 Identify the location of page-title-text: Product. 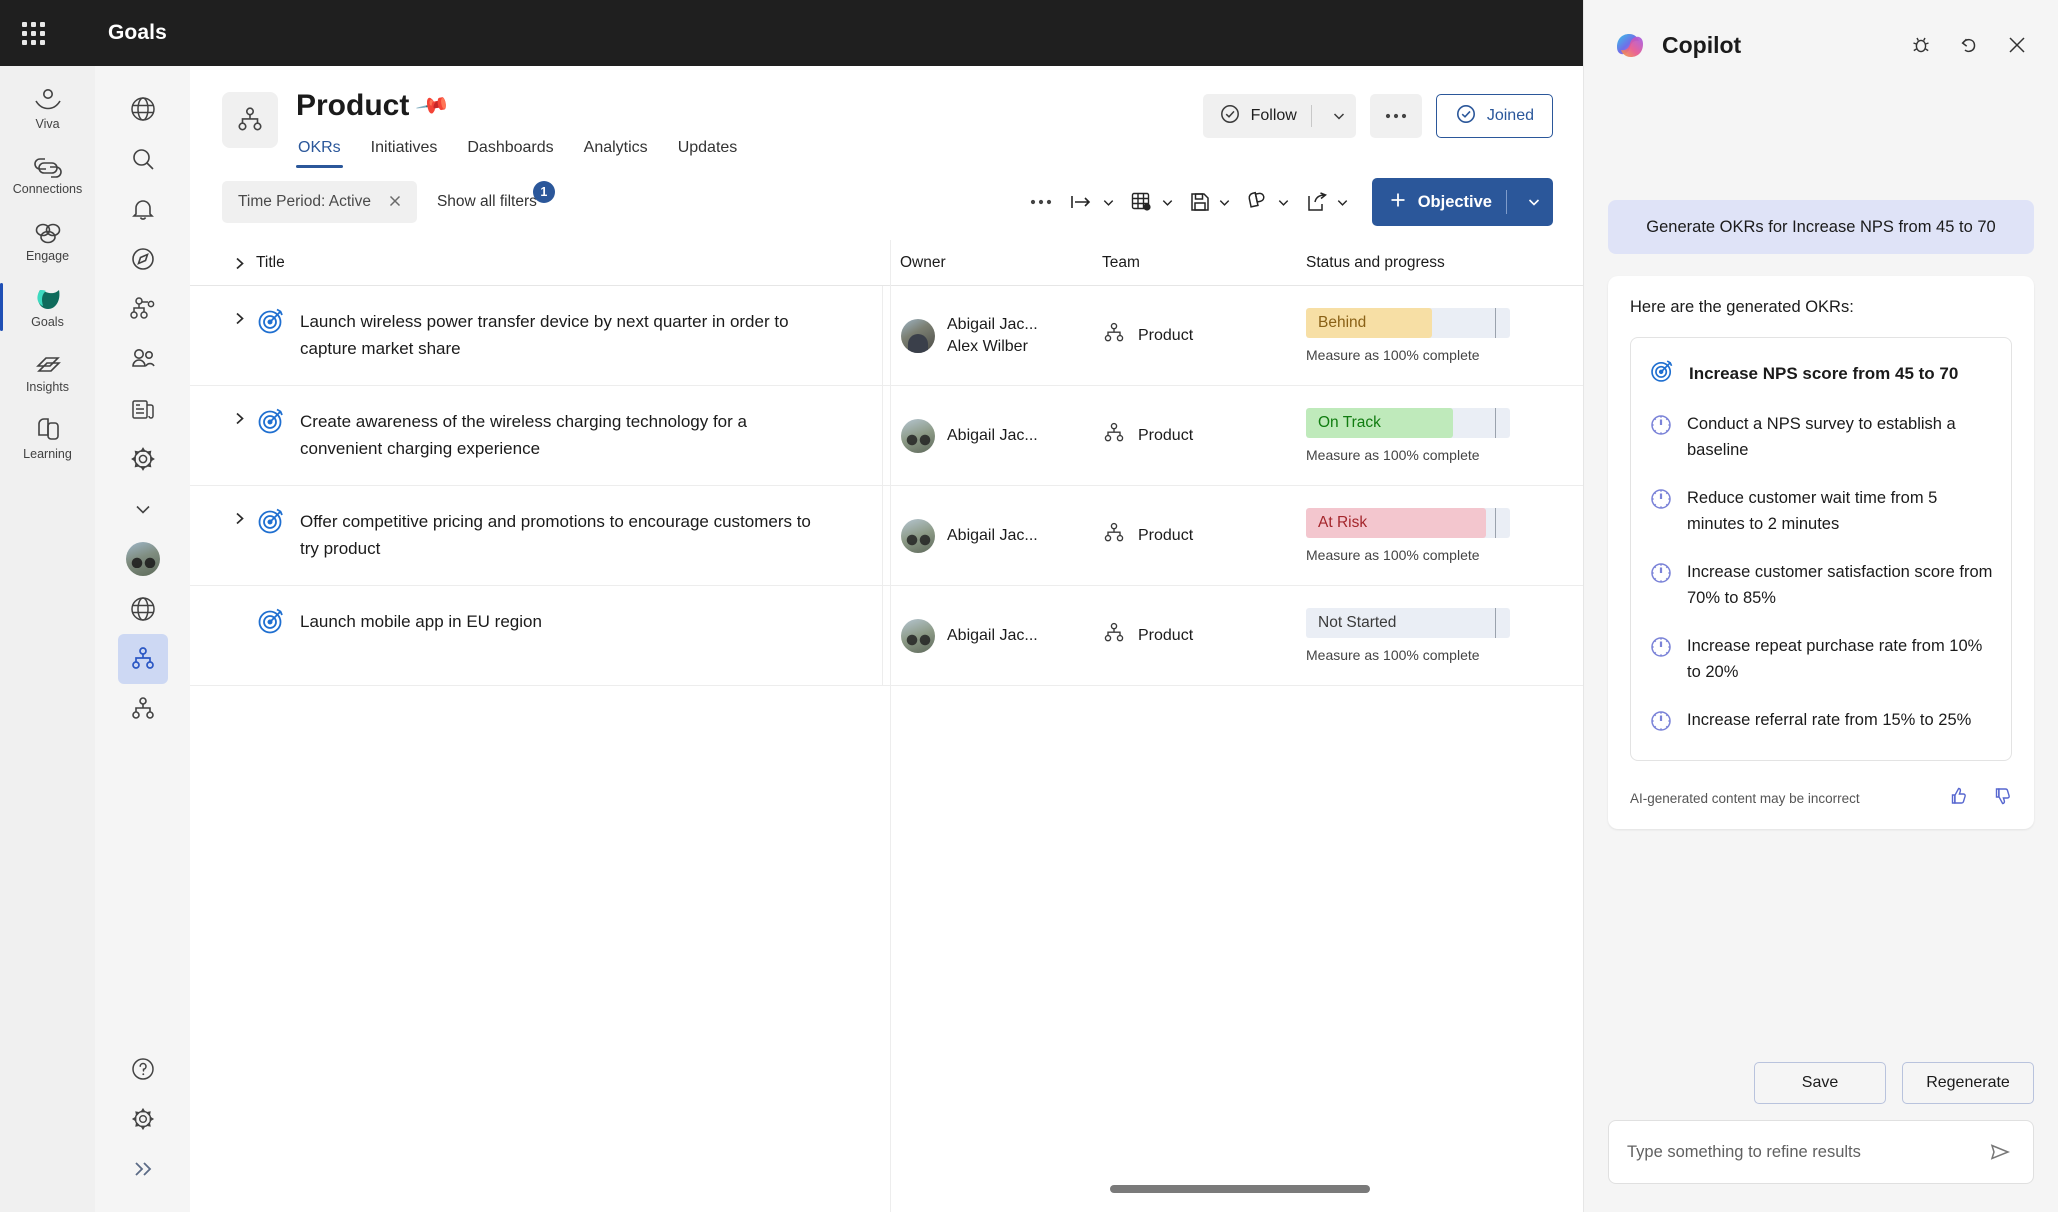
(353, 105).